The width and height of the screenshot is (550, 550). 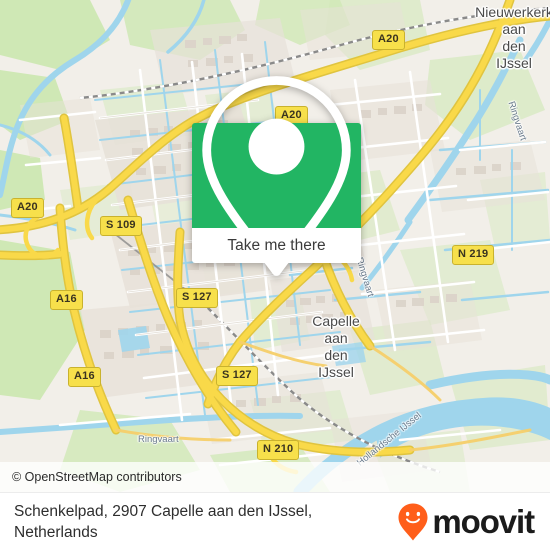 What do you see at coordinates (56, 532) in the screenshot?
I see `address-line-2: Netherlands` at bounding box center [56, 532].